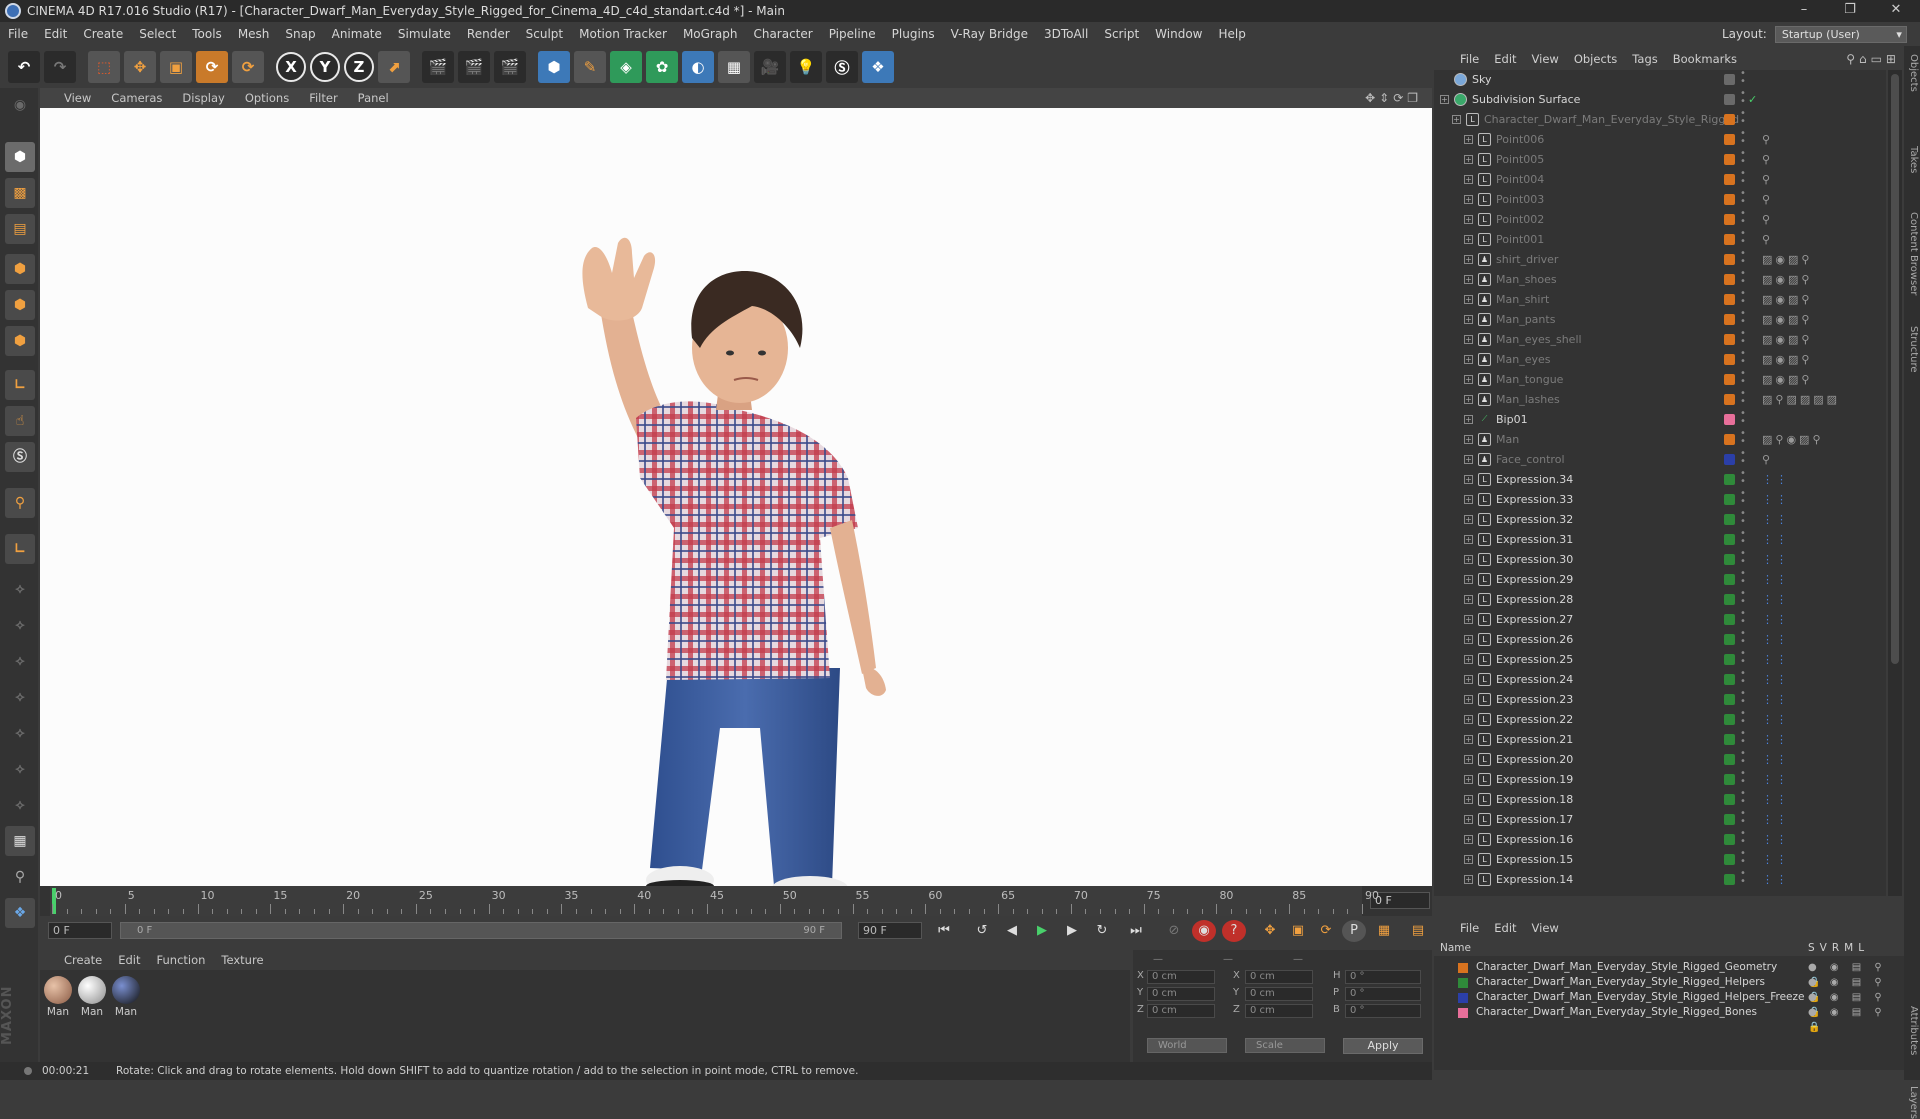 This screenshot has width=1920, height=1119. I want to click on pose-tool-icon: ⟡, so click(20, 769).